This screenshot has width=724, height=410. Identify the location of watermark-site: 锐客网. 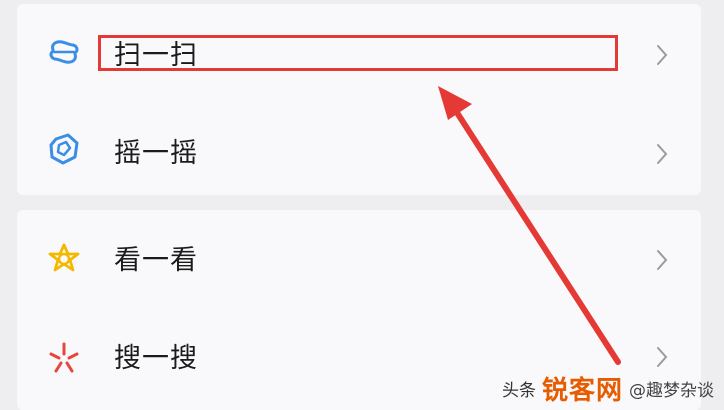
(582, 390).